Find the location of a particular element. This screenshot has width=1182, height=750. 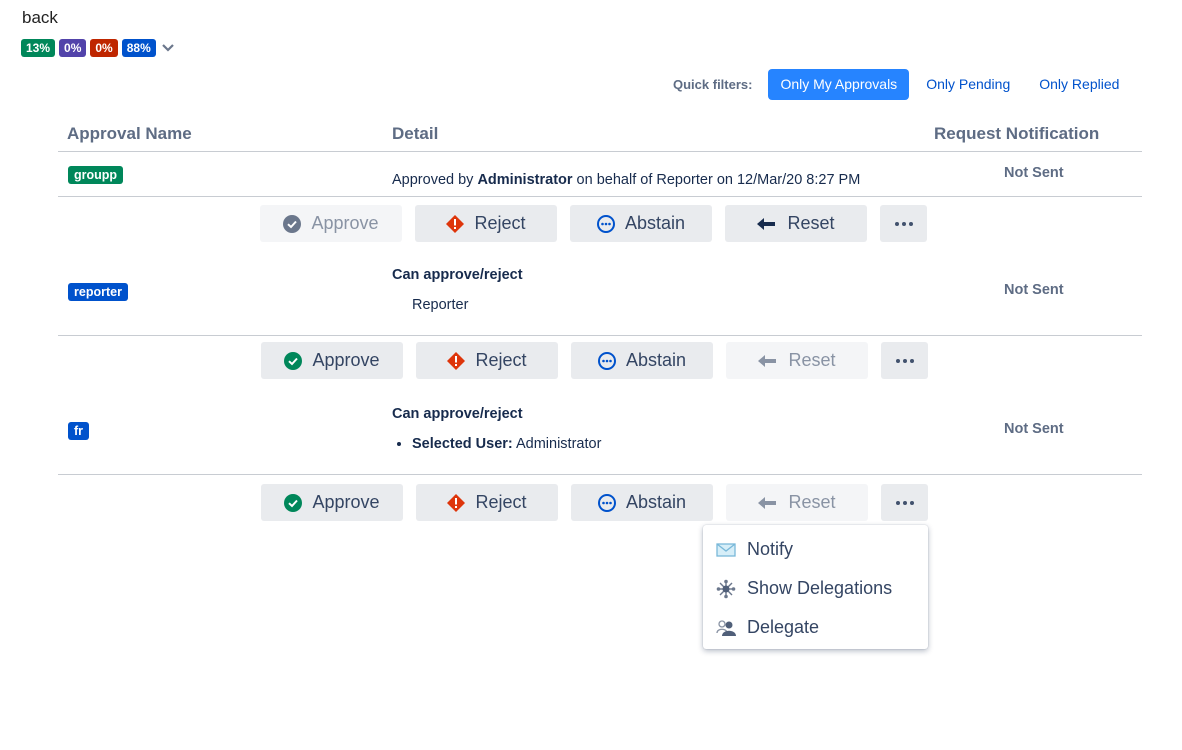

progress-badges: 13% 0% 0% 88% is located at coordinates (98, 48).